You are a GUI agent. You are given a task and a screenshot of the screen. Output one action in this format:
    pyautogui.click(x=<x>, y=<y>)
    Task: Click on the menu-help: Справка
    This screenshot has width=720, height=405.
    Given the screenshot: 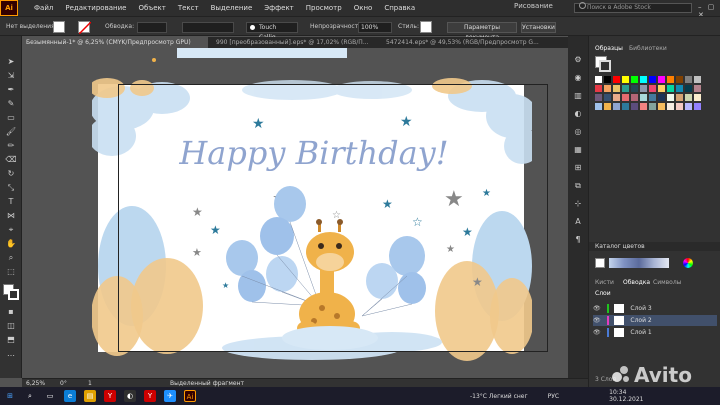 What is the action you would take?
    pyautogui.click(x=399, y=8)
    